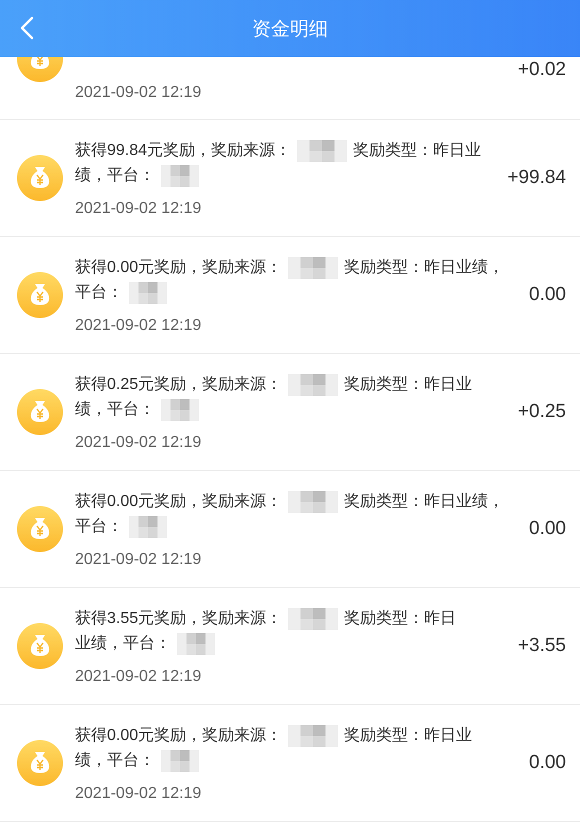 Image resolution: width=580 pixels, height=830 pixels. What do you see at coordinates (183, 150) in the screenshot?
I see `reward-description: 获得99.84元奖励，奖励来源：` at bounding box center [183, 150].